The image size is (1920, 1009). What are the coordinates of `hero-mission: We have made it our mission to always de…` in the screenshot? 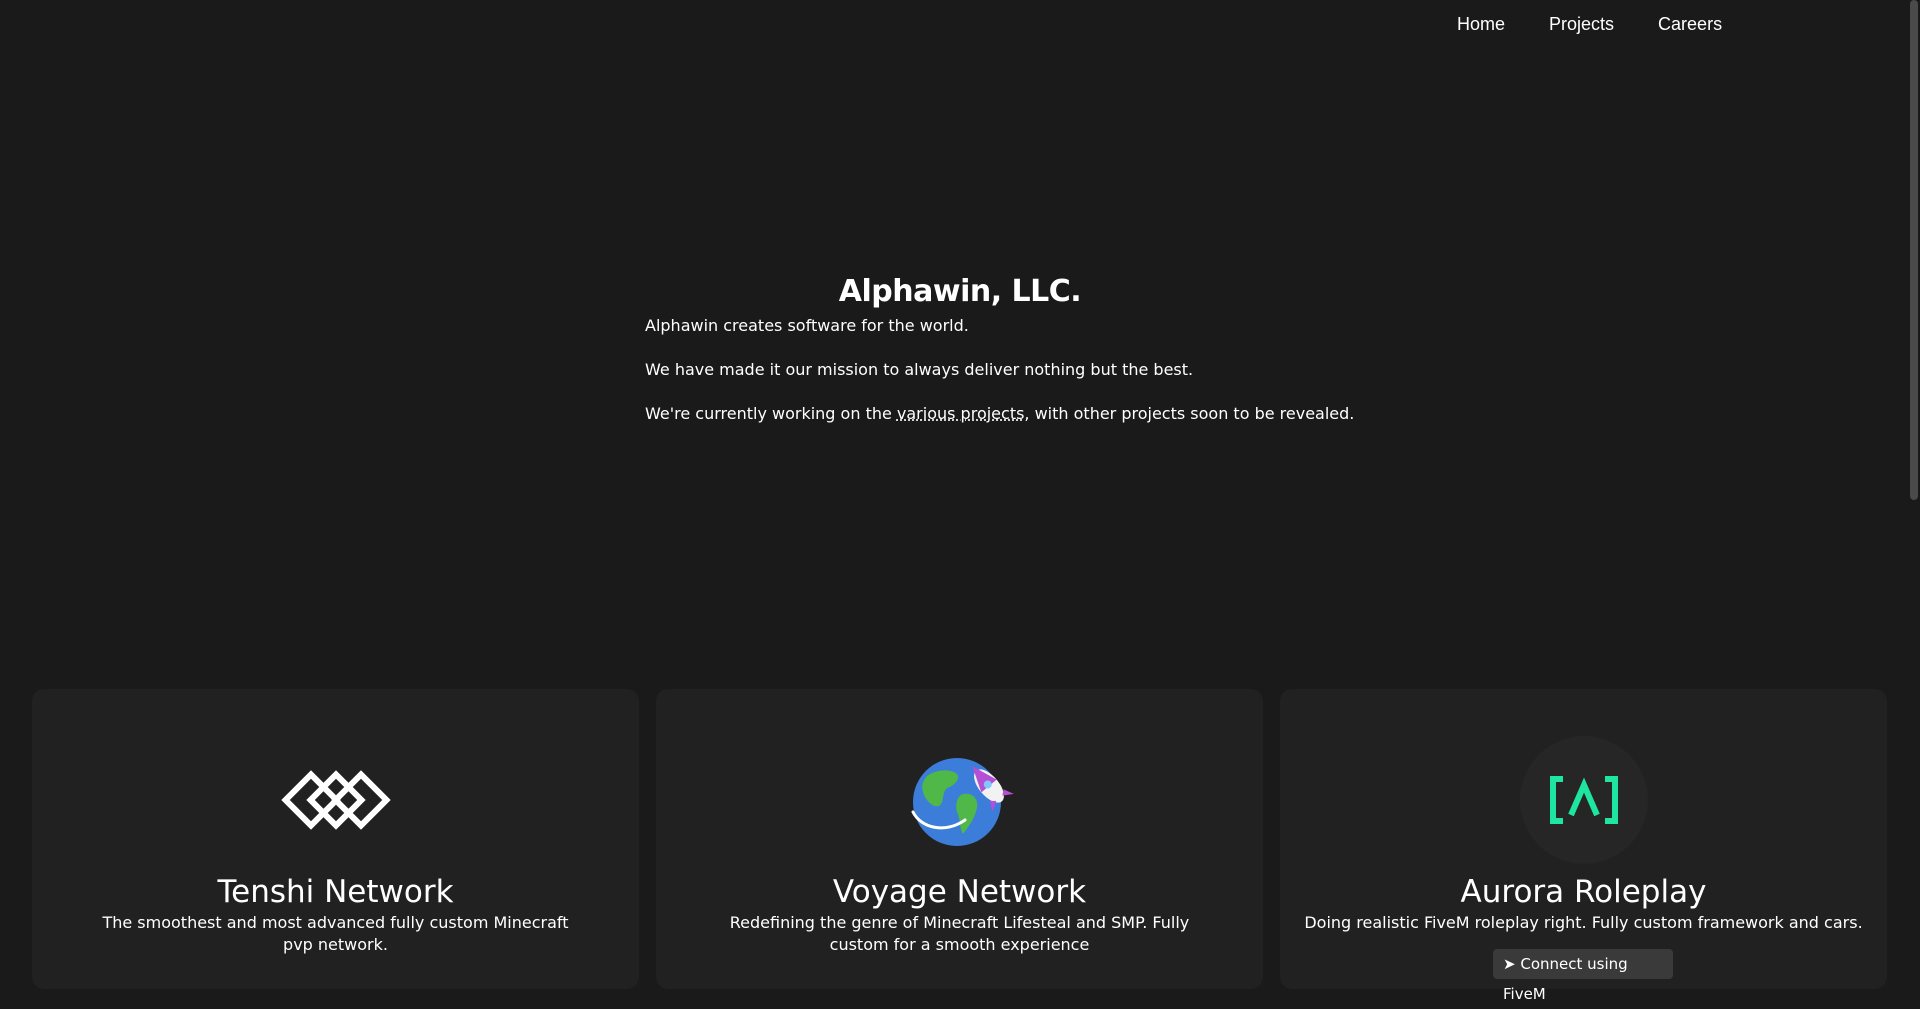 It's located at (919, 369).